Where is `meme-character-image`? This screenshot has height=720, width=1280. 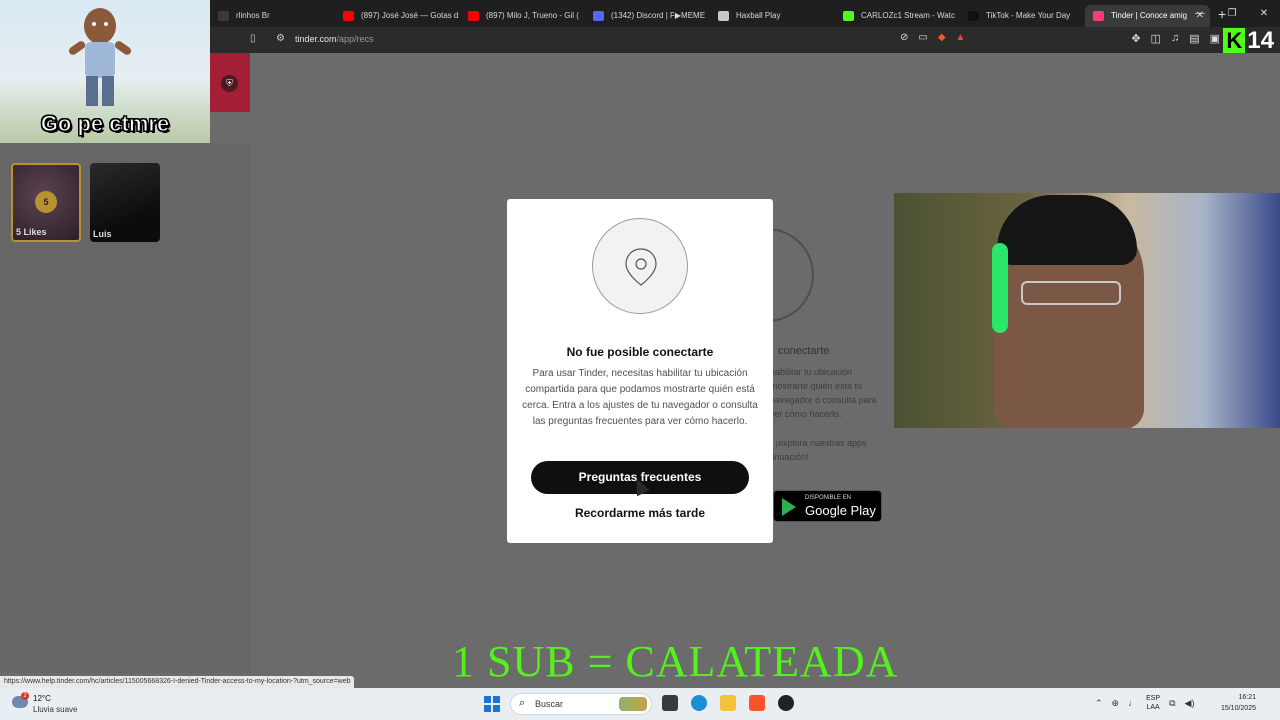 meme-character-image is located at coordinates (100, 57).